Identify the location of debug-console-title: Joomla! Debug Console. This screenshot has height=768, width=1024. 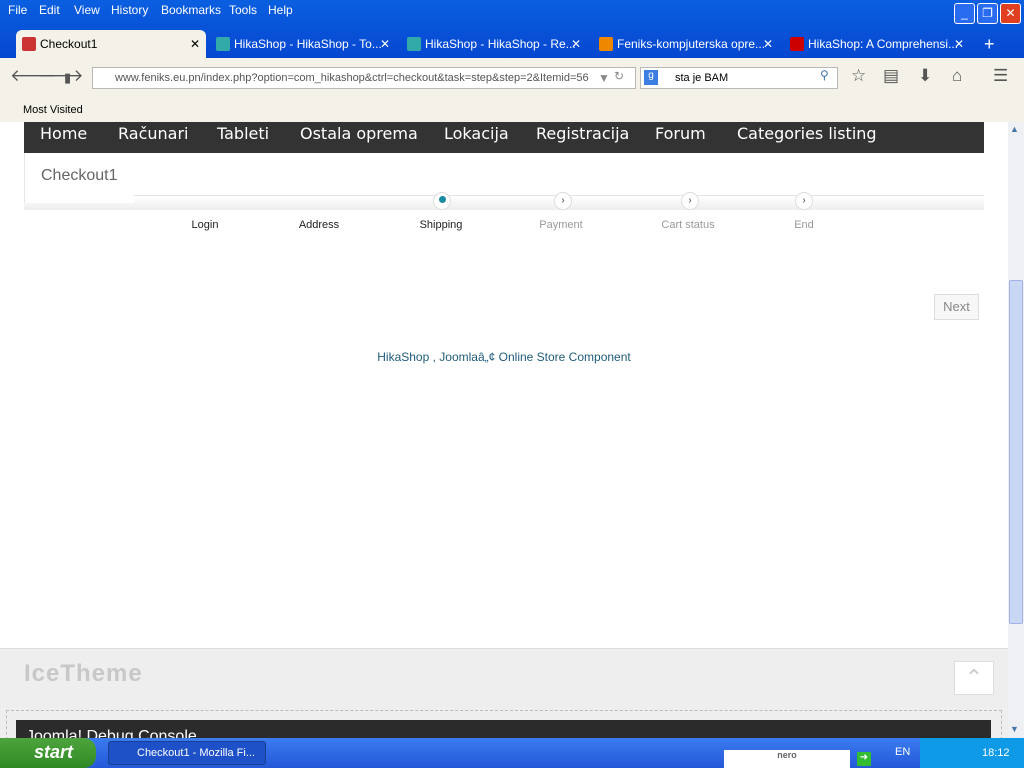
(503, 729).